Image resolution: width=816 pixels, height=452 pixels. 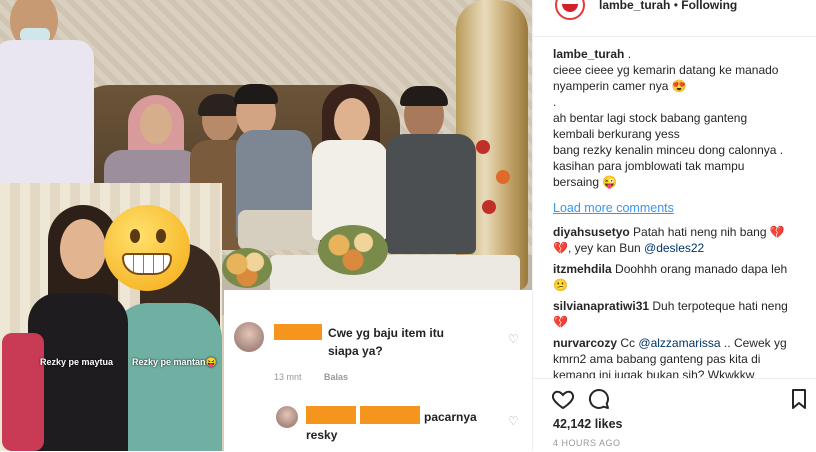 I want to click on screenshot-heart-icon: ♡, so click(x=513, y=339).